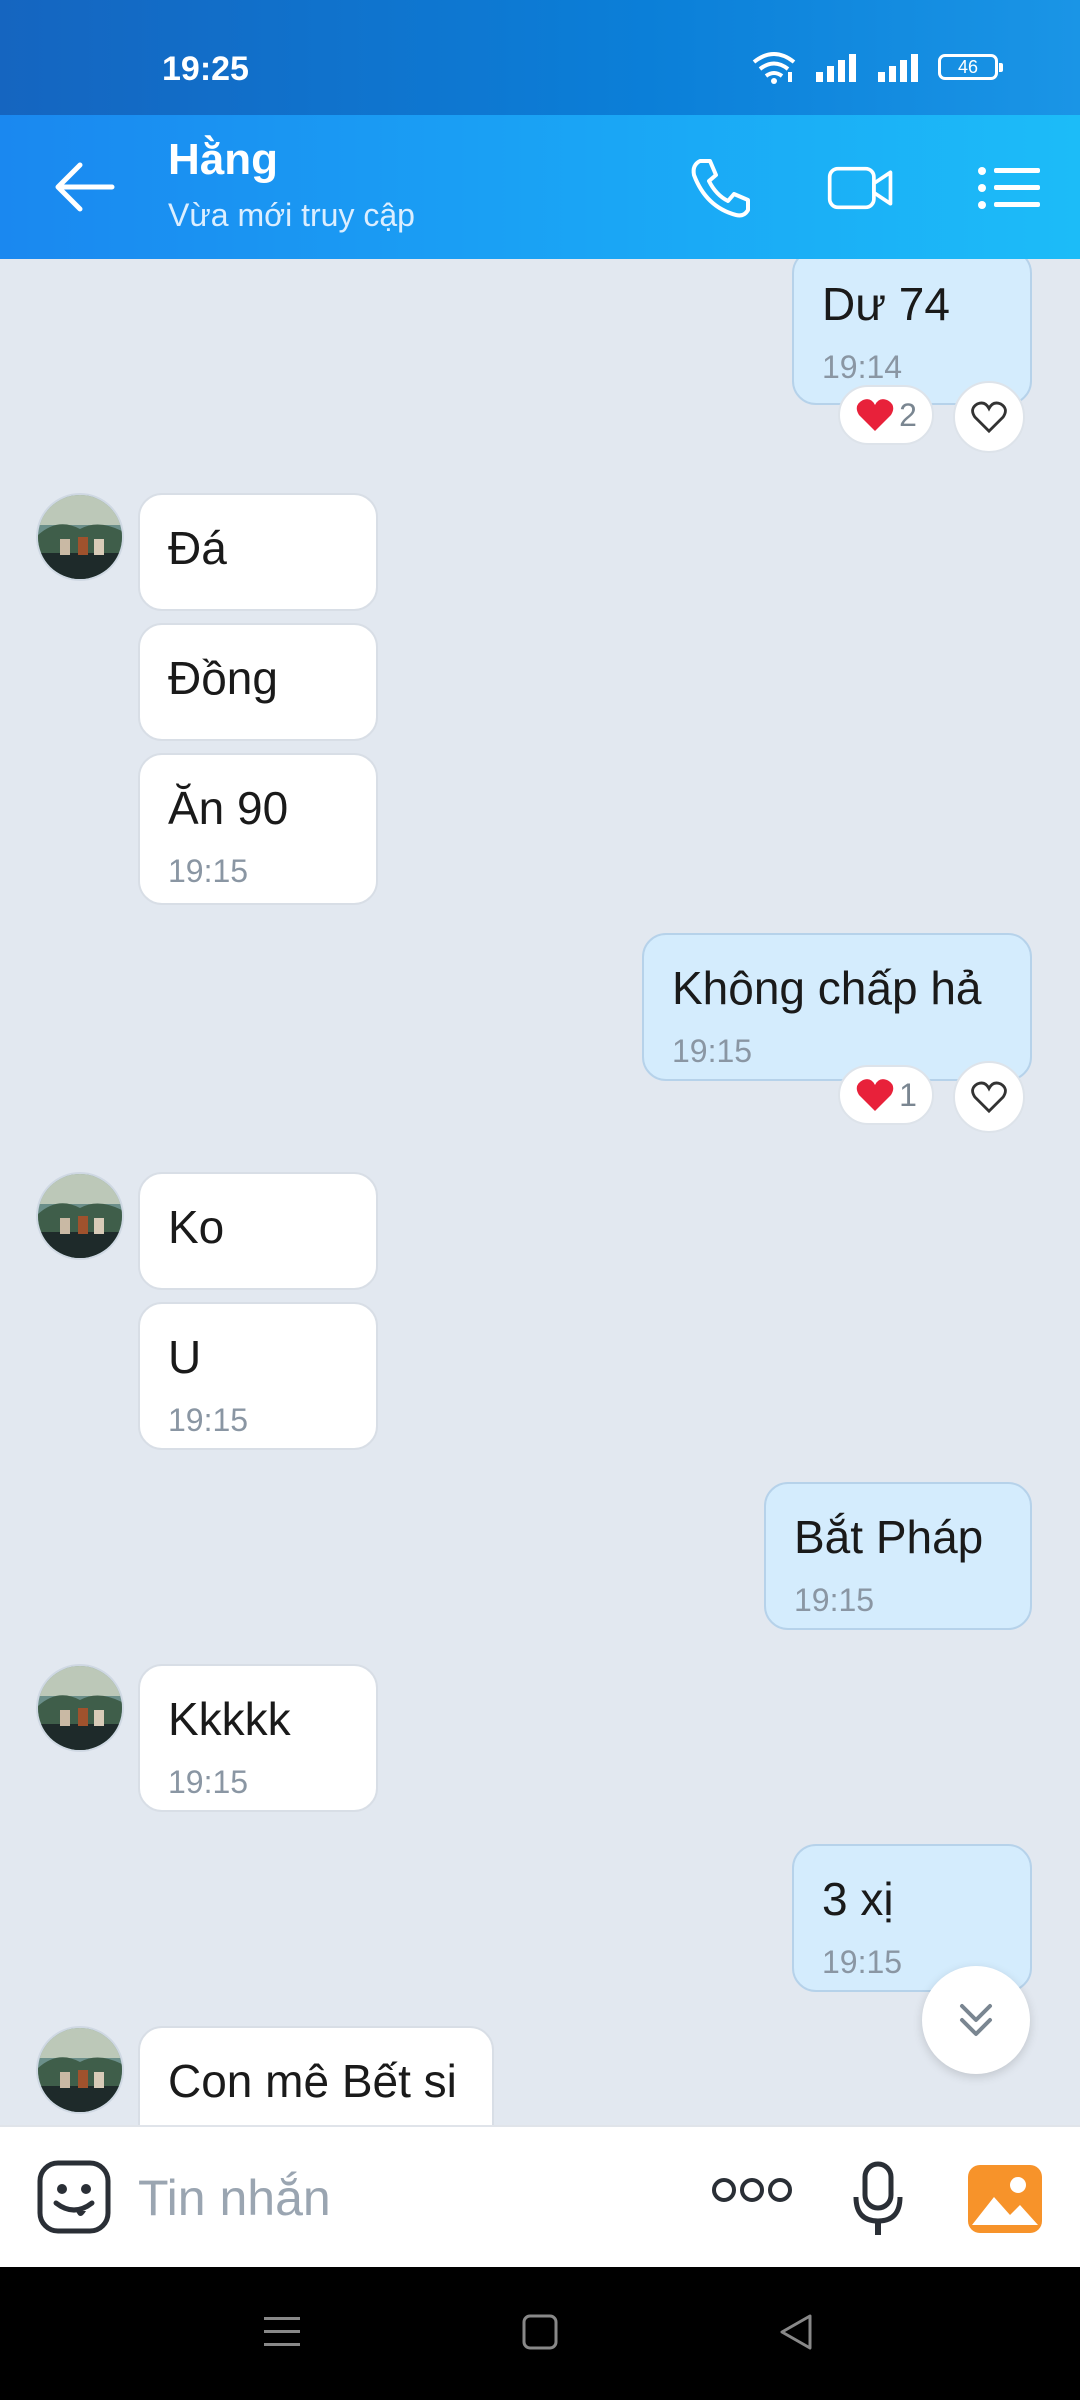  I want to click on reaction-count-badge: 1, so click(886, 1095).